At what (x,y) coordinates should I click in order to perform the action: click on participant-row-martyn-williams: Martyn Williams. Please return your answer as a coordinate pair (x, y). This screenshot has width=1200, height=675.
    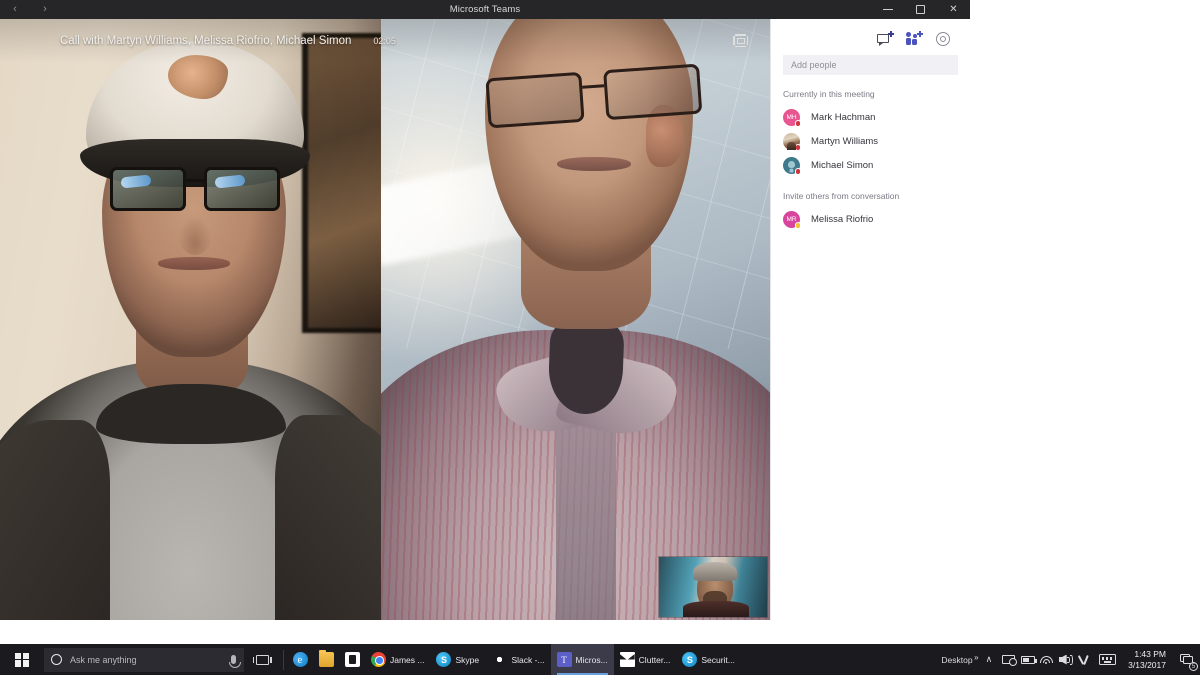
    Looking at the image, I should click on (870, 141).